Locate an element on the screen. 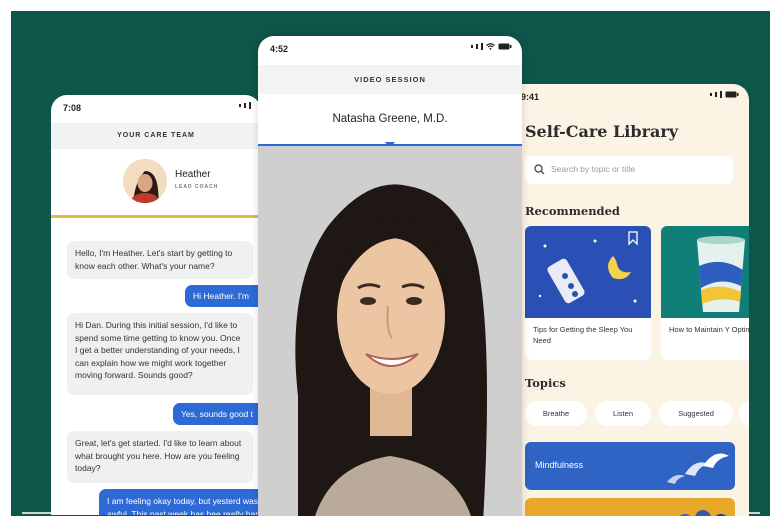 The width and height of the screenshot is (781, 525). status-time: 9:41 is located at coordinates (530, 97).